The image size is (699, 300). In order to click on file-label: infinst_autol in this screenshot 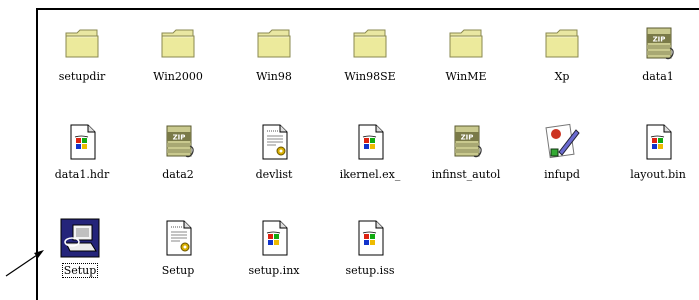, I will do `click(466, 174)`.